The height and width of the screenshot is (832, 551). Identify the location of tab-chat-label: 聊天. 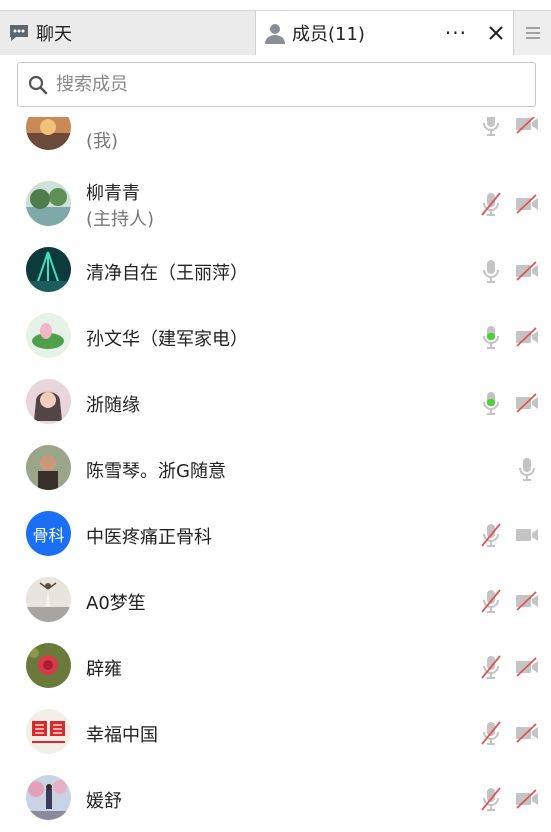
(54, 34).